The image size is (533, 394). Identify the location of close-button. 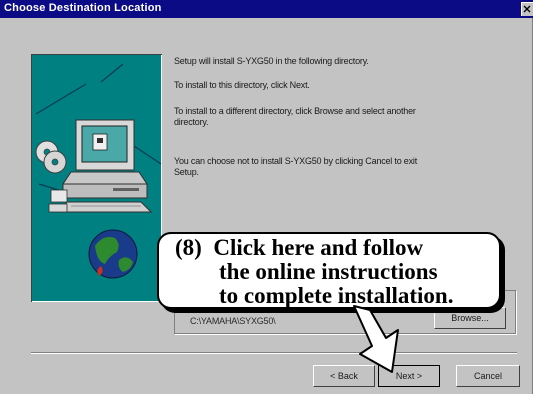
(527, 9).